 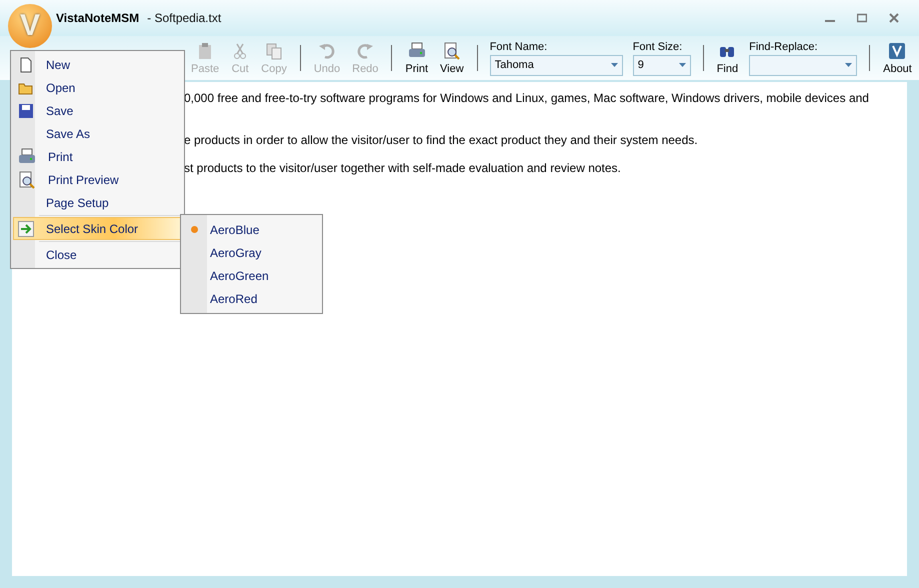 What do you see at coordinates (658, 46) in the screenshot?
I see `combo-label: Font Size:` at bounding box center [658, 46].